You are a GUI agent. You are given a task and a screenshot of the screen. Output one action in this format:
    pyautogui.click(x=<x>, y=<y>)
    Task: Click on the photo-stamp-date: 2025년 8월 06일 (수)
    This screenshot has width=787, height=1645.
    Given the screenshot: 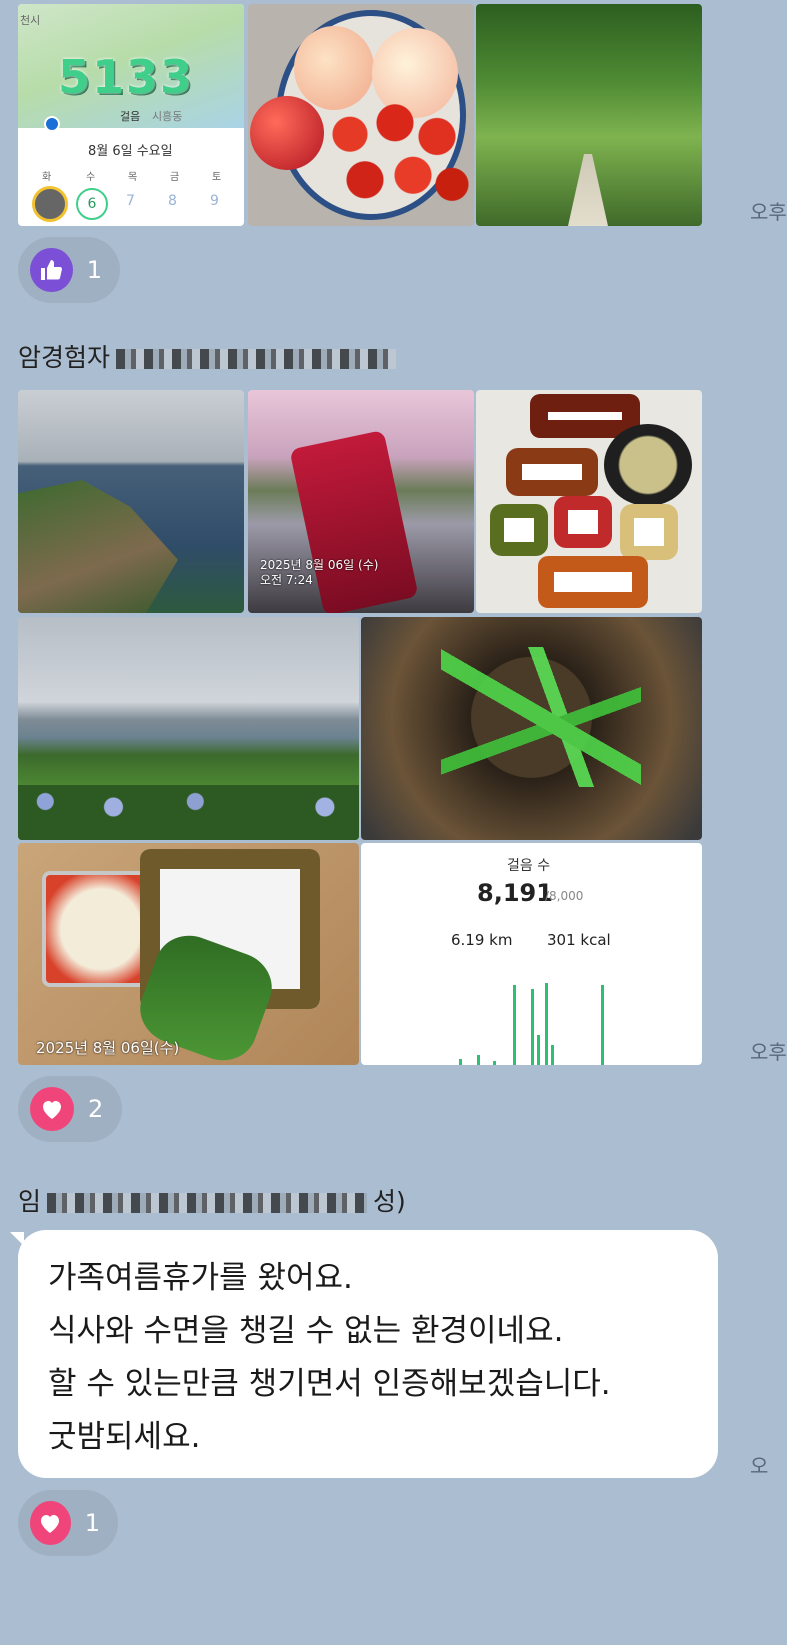 What is the action you would take?
    pyautogui.click(x=319, y=565)
    